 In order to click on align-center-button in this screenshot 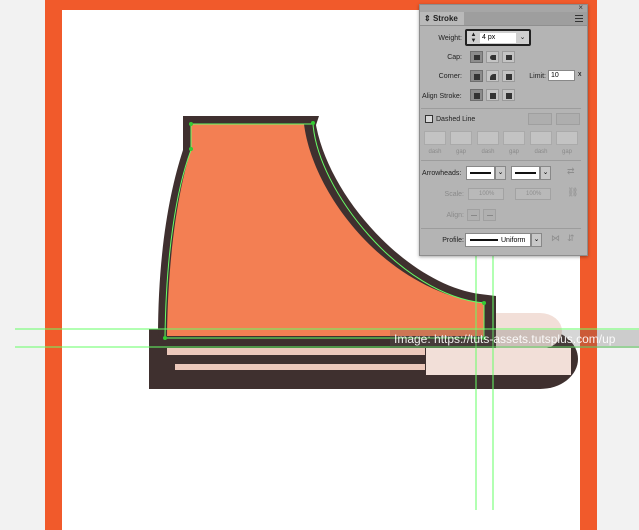, I will do `click(476, 95)`.